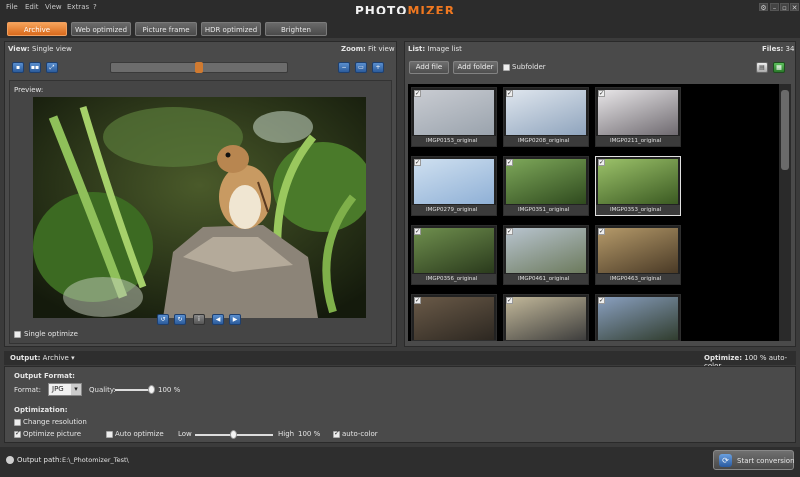  What do you see at coordinates (794, 7) in the screenshot?
I see `close-button: ✕` at bounding box center [794, 7].